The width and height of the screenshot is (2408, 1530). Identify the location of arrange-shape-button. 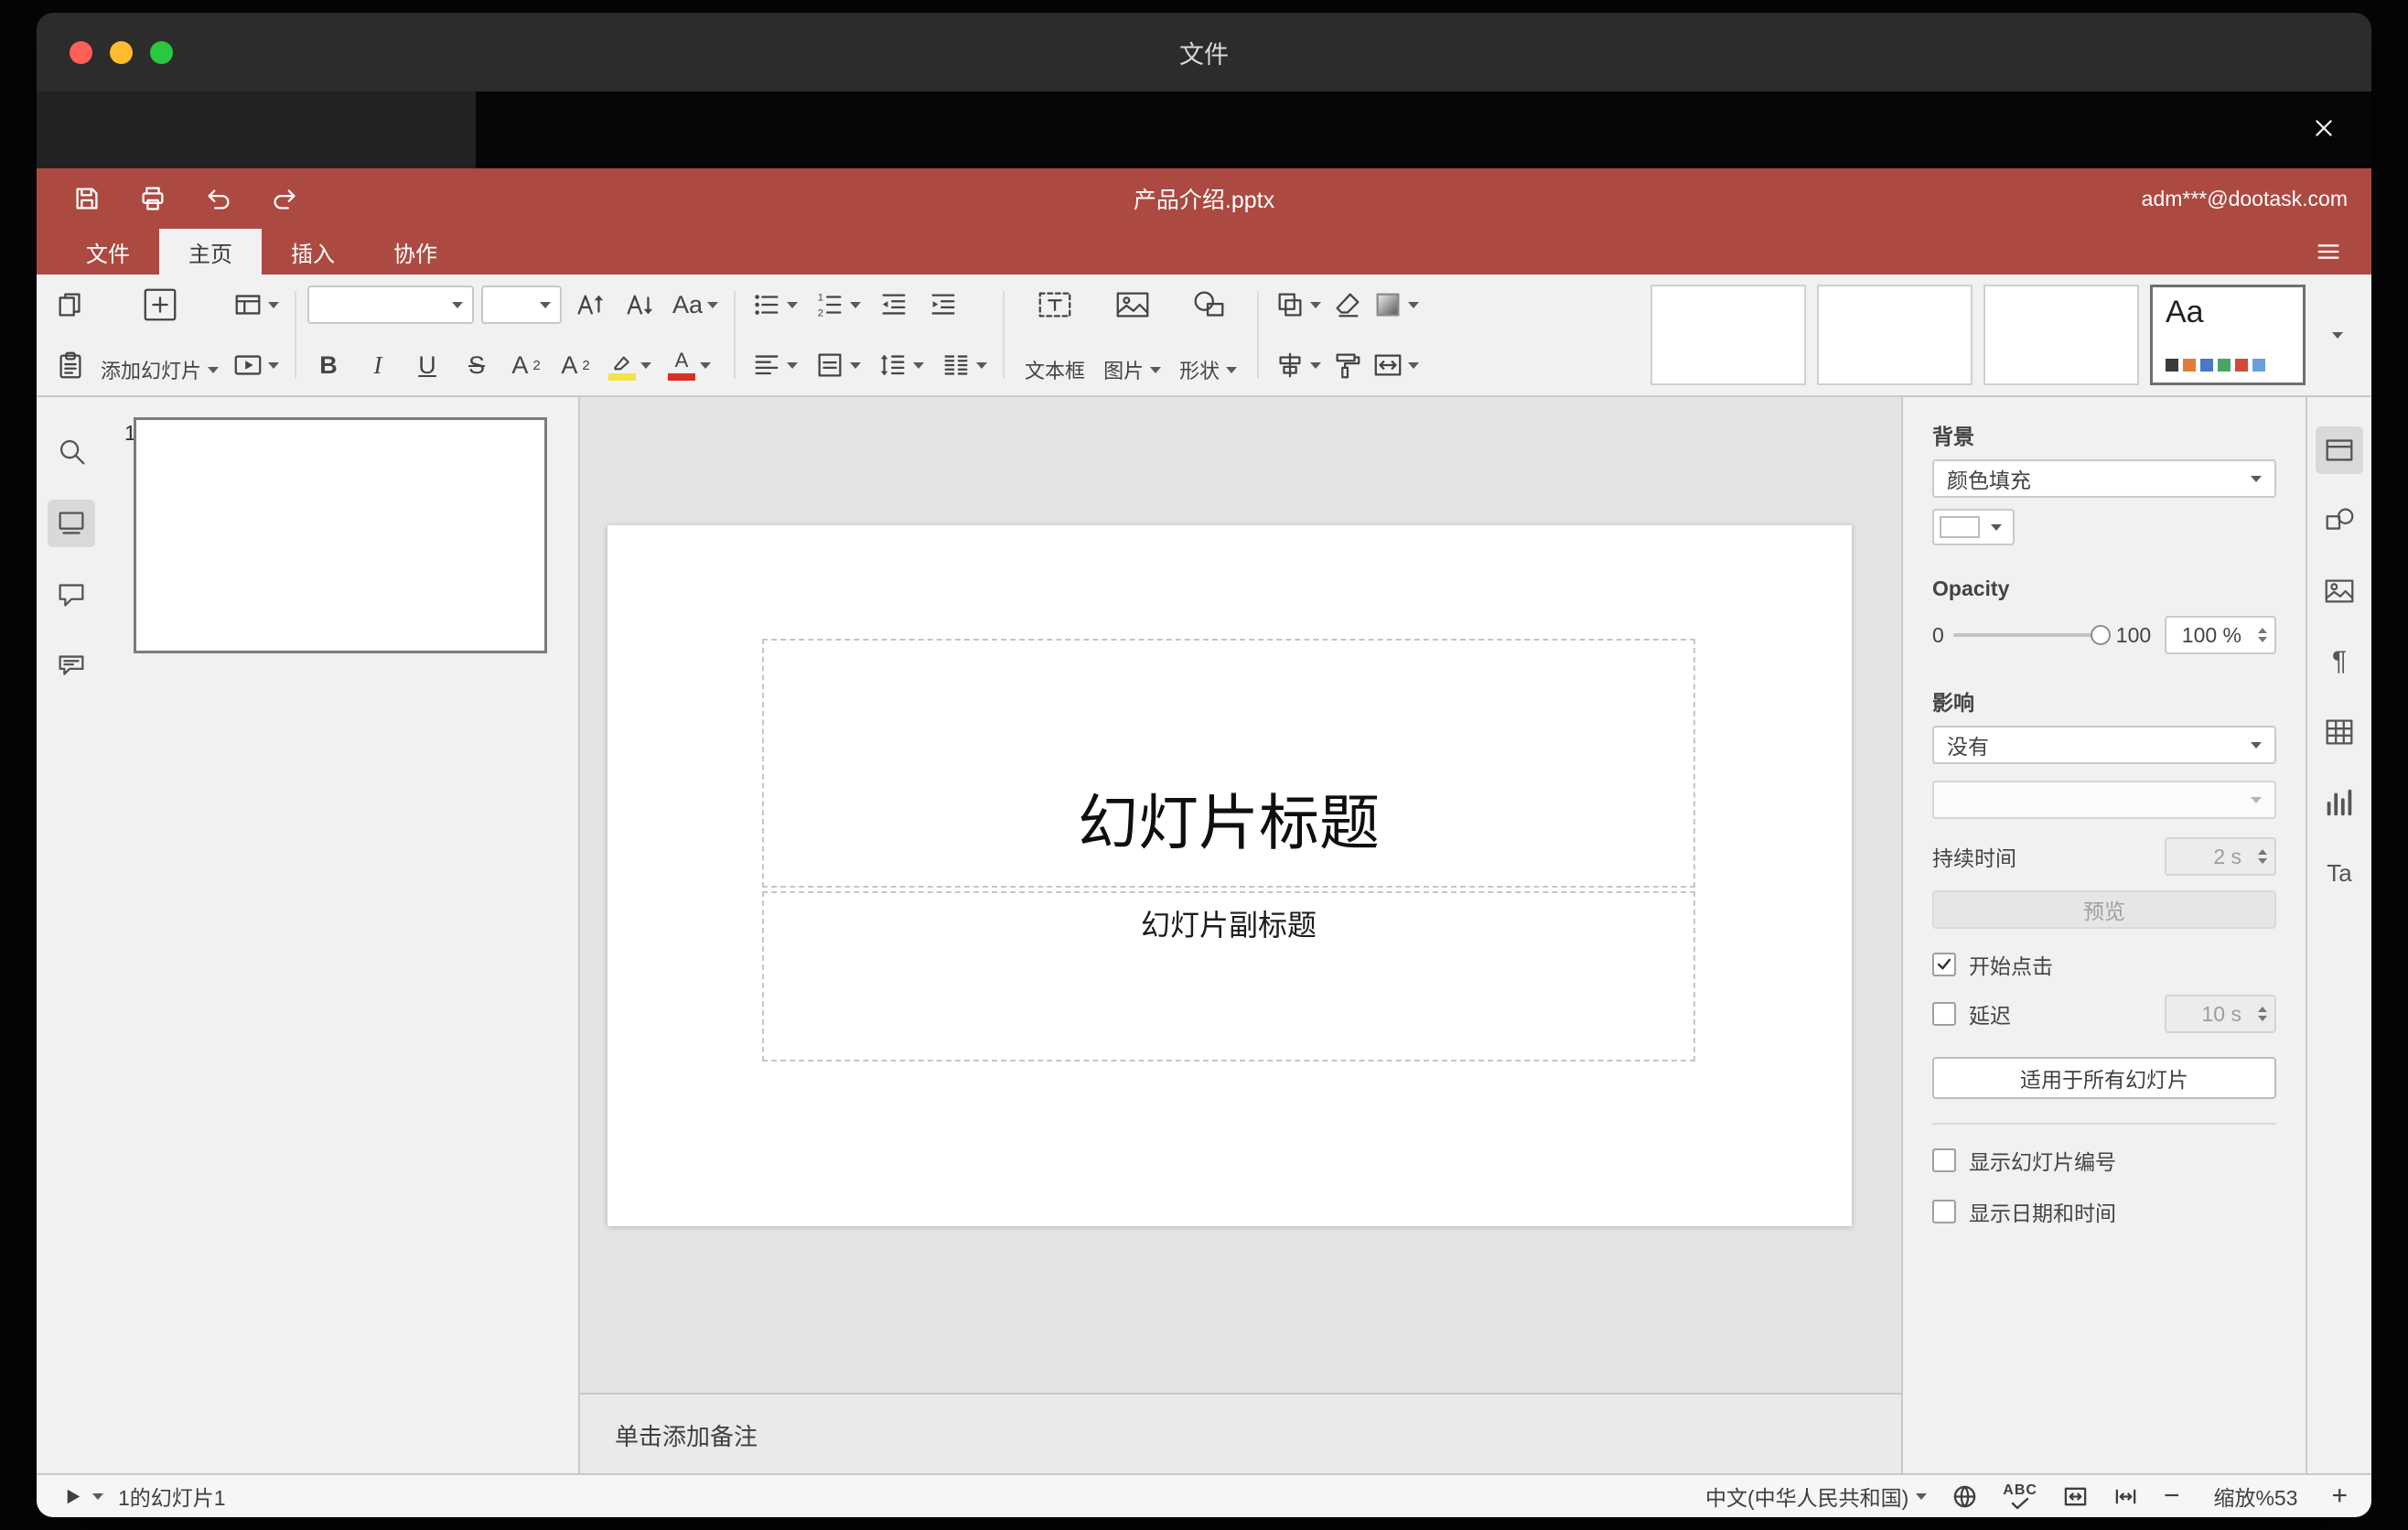
(1298, 305).